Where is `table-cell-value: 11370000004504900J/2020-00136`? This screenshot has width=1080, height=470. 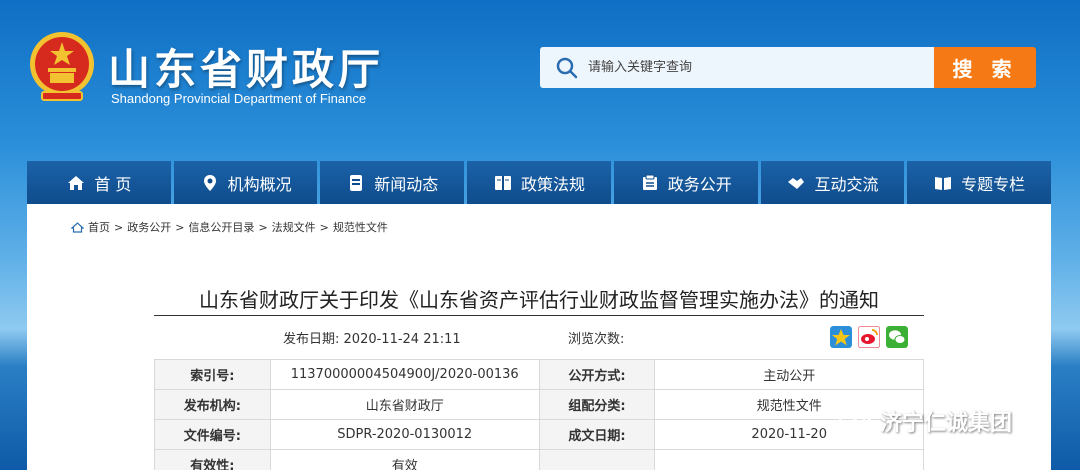 table-cell-value: 11370000004504900J/2020-00136 is located at coordinates (404, 374).